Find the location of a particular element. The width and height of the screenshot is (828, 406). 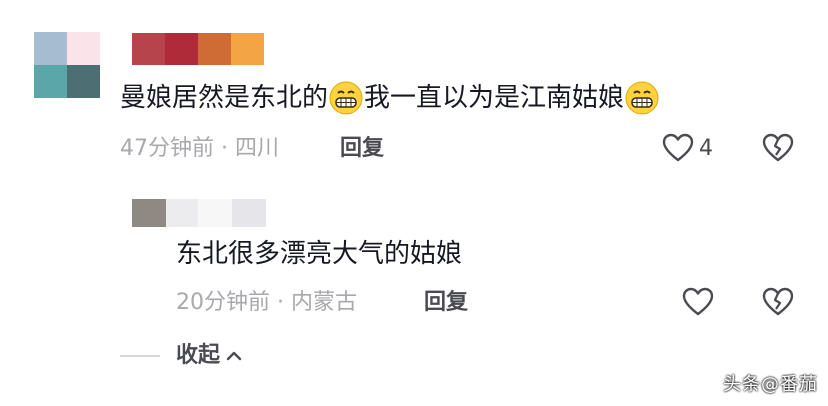

comment-text: 曼娘居然是东北的 我一直以为是江南姑娘 is located at coordinates (390, 98).